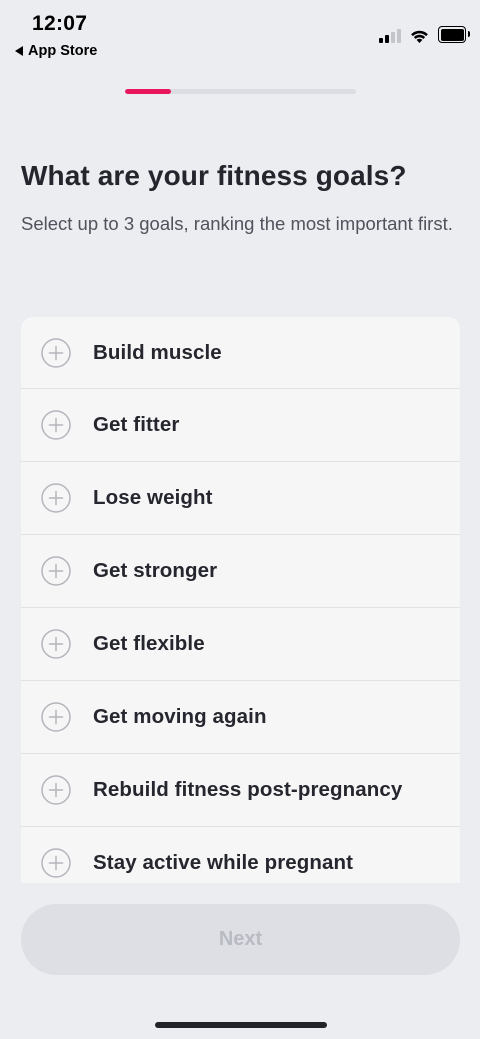 This screenshot has height=1039, width=480. Describe the element at coordinates (223, 862) in the screenshot. I see `goal-label: Stay active while pregnant` at that location.